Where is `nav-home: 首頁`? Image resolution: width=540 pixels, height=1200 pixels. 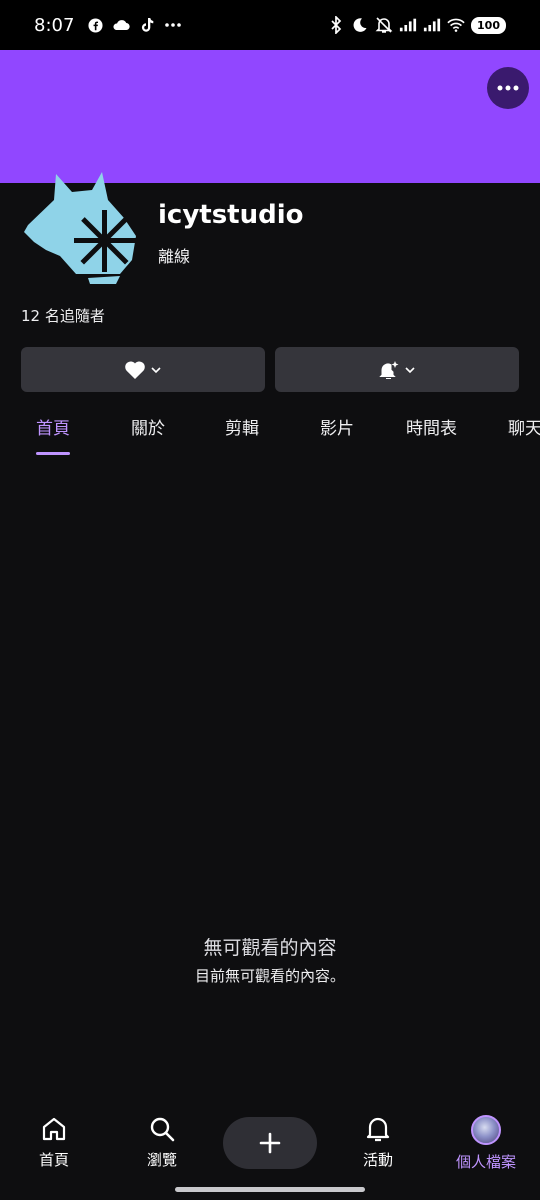
nav-home: 首頁 is located at coordinates (54, 1142).